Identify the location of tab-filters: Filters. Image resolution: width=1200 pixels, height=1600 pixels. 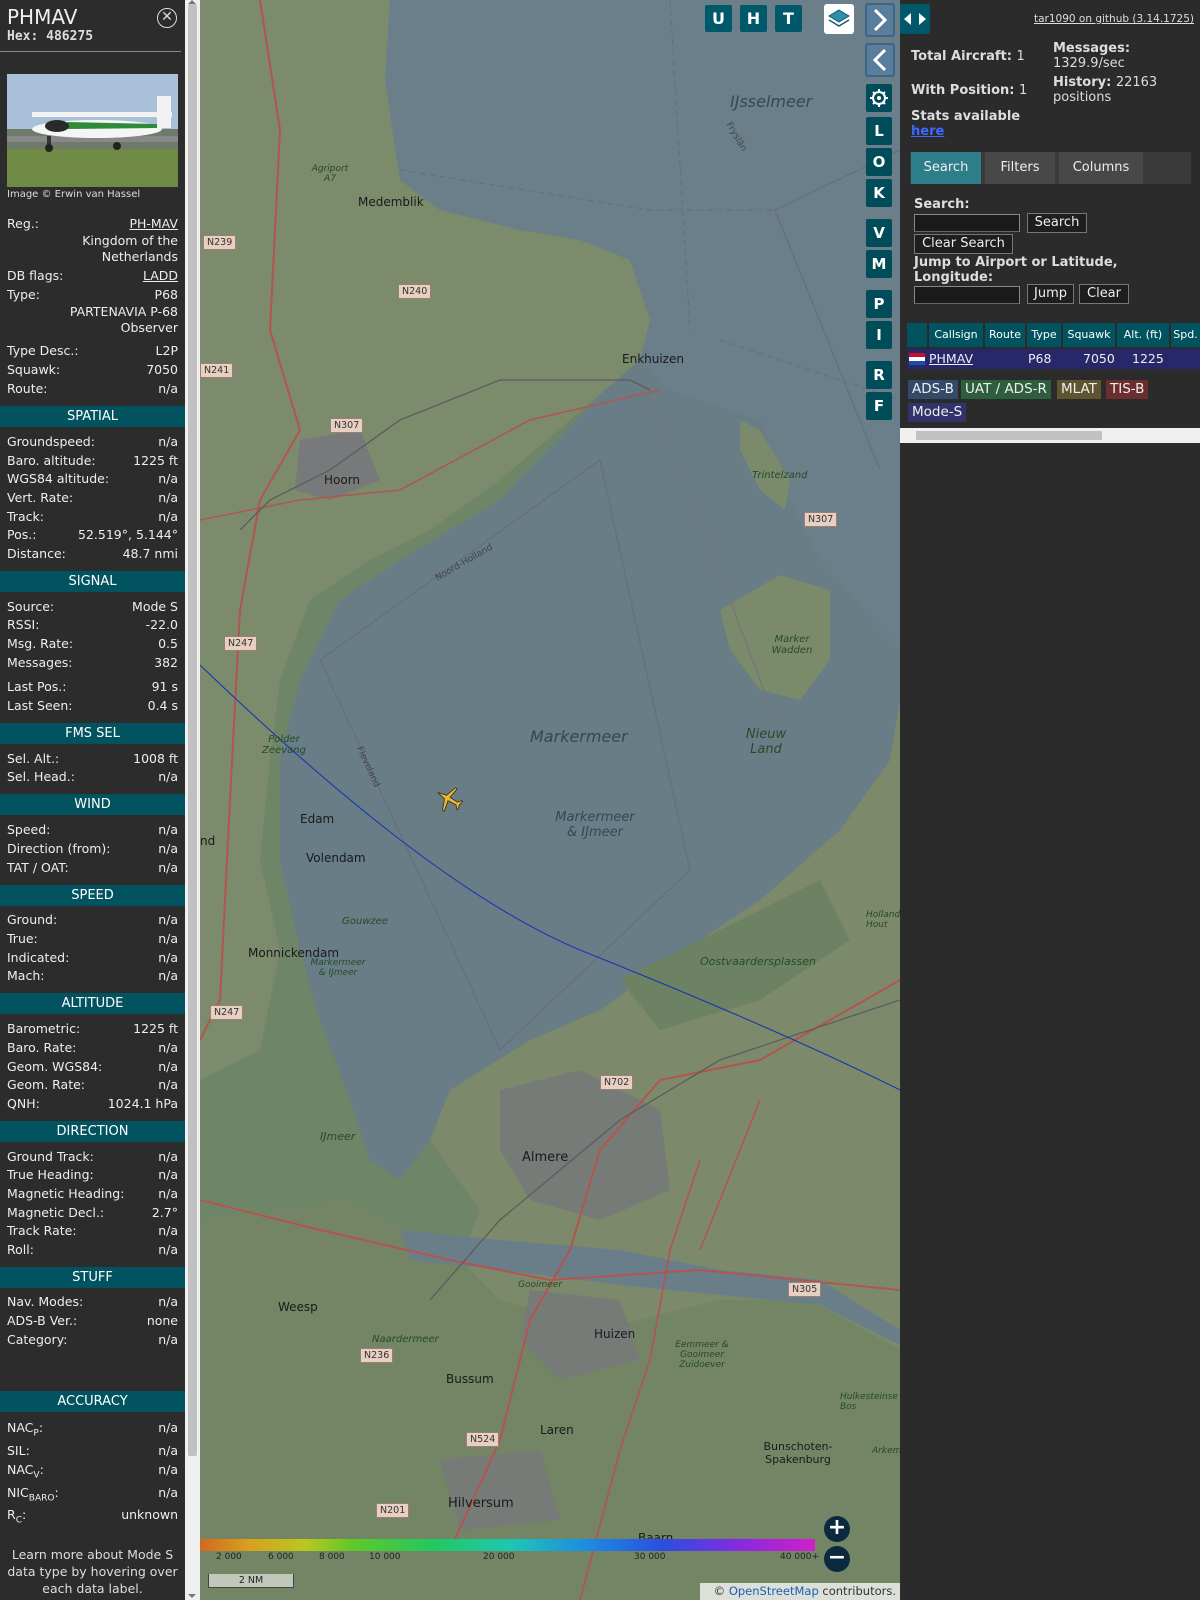
(1020, 168).